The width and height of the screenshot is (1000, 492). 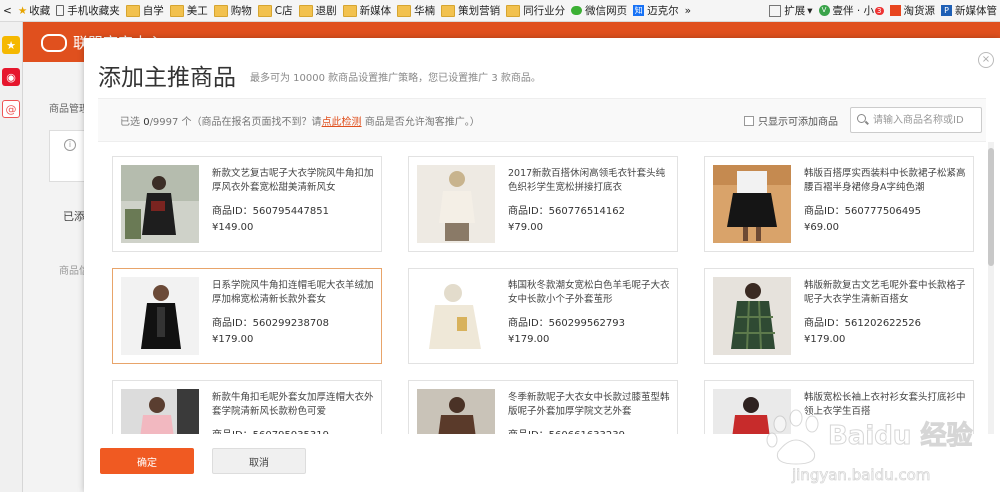 I want to click on taohuoyuan-extension: 淘货源, so click(x=913, y=10).